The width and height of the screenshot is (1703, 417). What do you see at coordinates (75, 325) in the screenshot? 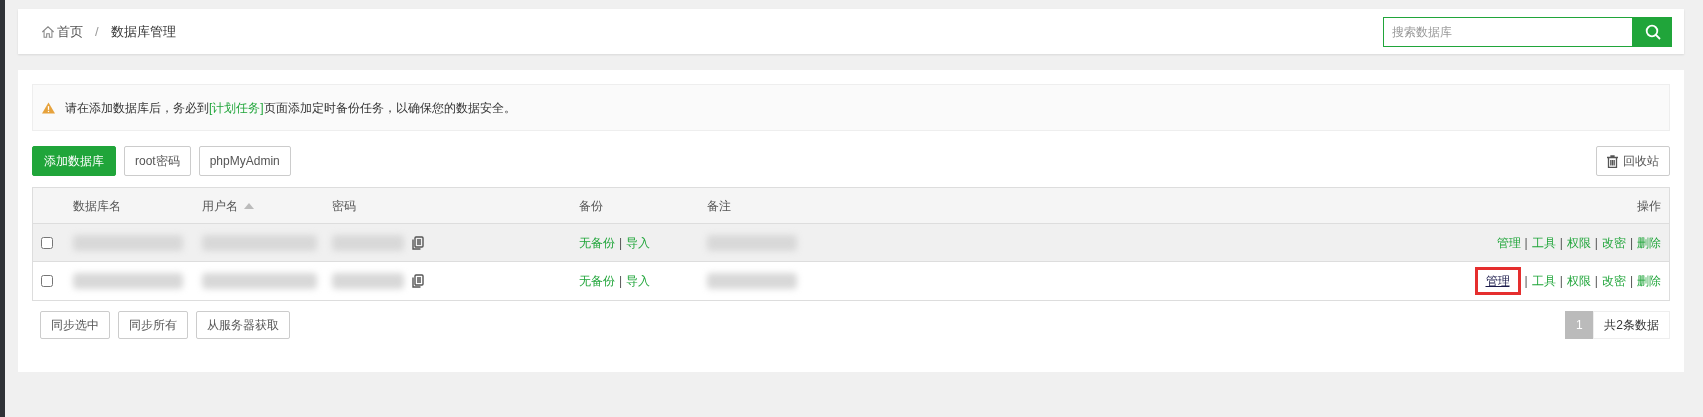
I see `sync-button: 同步选中` at bounding box center [75, 325].